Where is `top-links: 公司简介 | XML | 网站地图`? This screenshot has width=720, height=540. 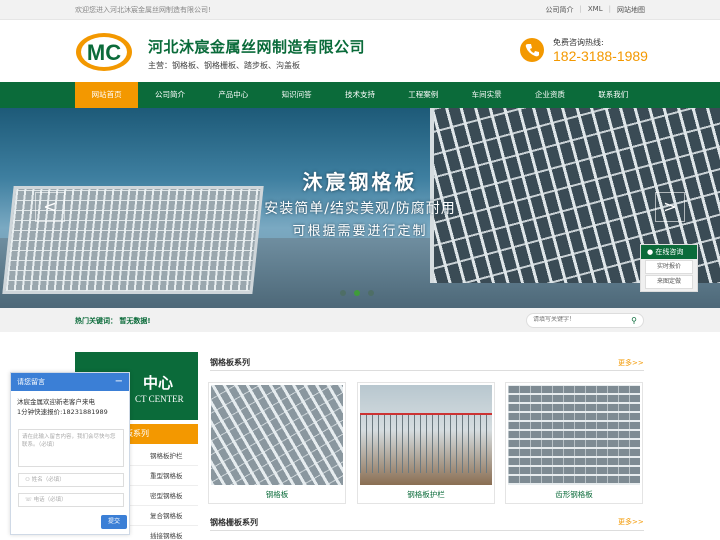 top-links: 公司简介 | XML | 网站地图 is located at coordinates (595, 10).